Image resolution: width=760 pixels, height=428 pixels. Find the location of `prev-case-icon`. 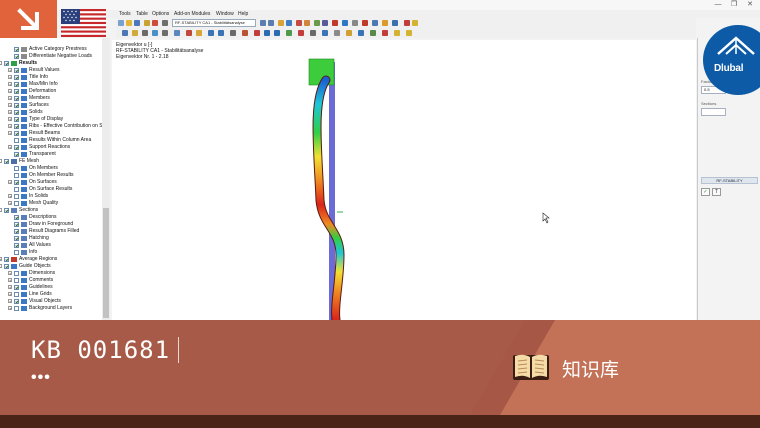

prev-case-icon is located at coordinates (263, 23).